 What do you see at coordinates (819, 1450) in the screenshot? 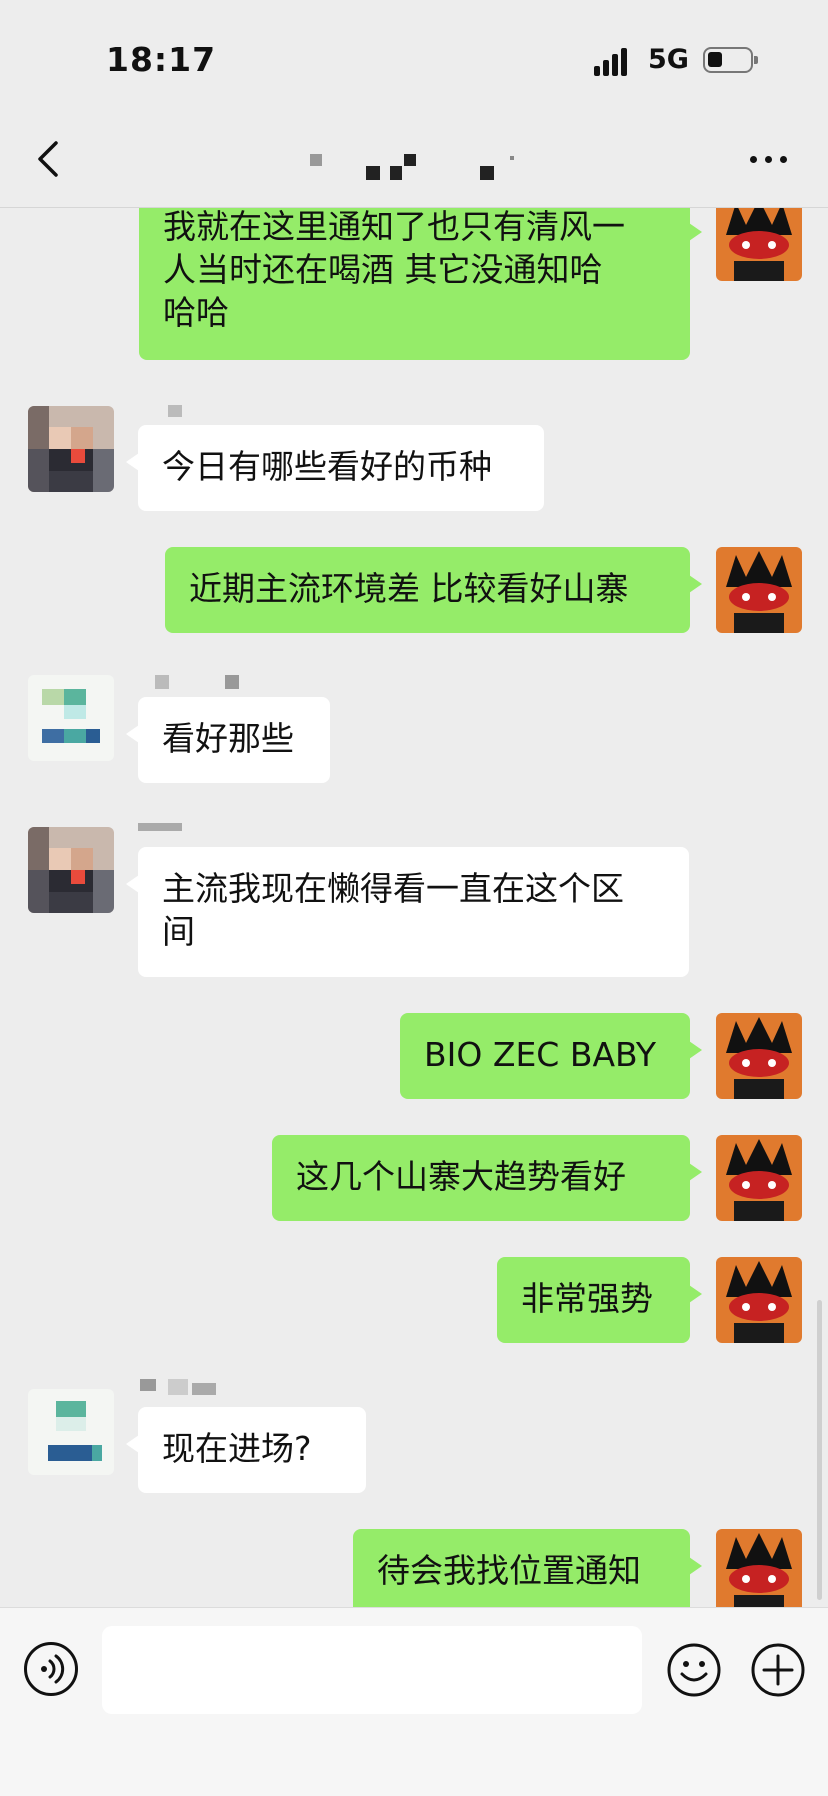
I see `scrollbar` at bounding box center [819, 1450].